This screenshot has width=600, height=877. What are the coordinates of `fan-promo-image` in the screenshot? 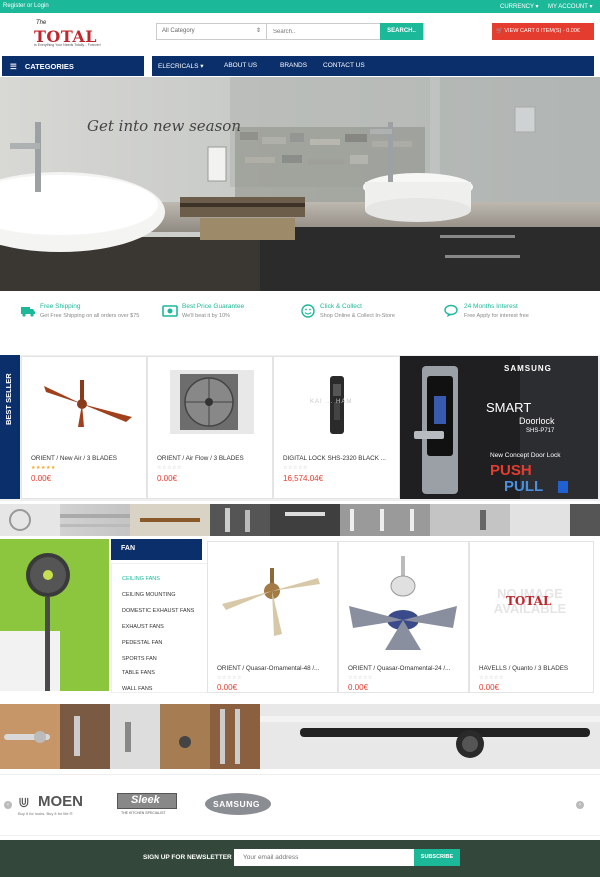 It's located at (54, 615).